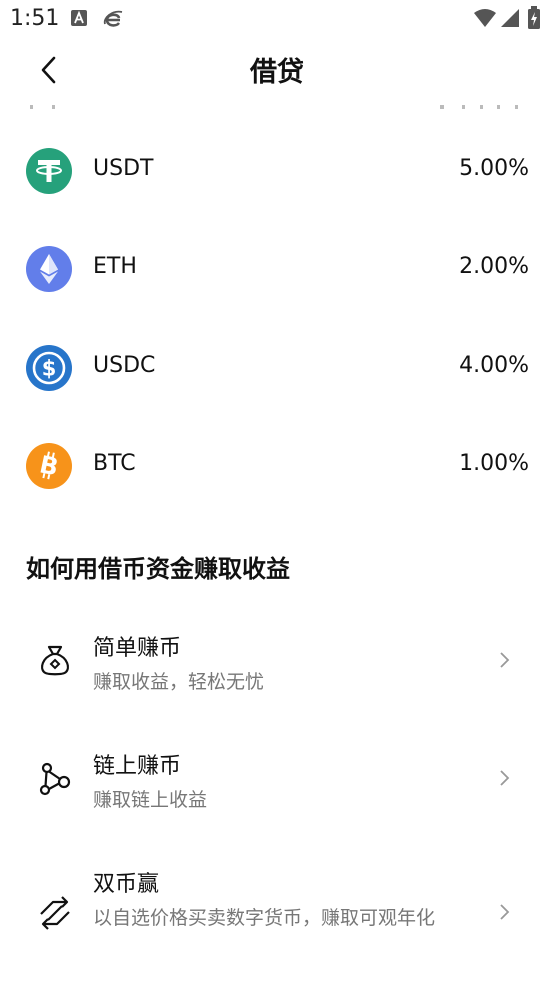  What do you see at coordinates (126, 884) in the screenshot?
I see `earn-option-title: 双币赢` at bounding box center [126, 884].